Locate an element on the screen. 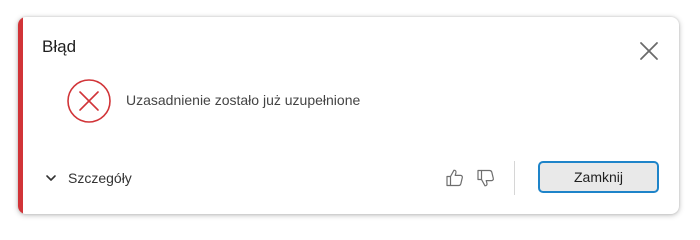 The width and height of the screenshot is (700, 240). close-icon is located at coordinates (649, 51).